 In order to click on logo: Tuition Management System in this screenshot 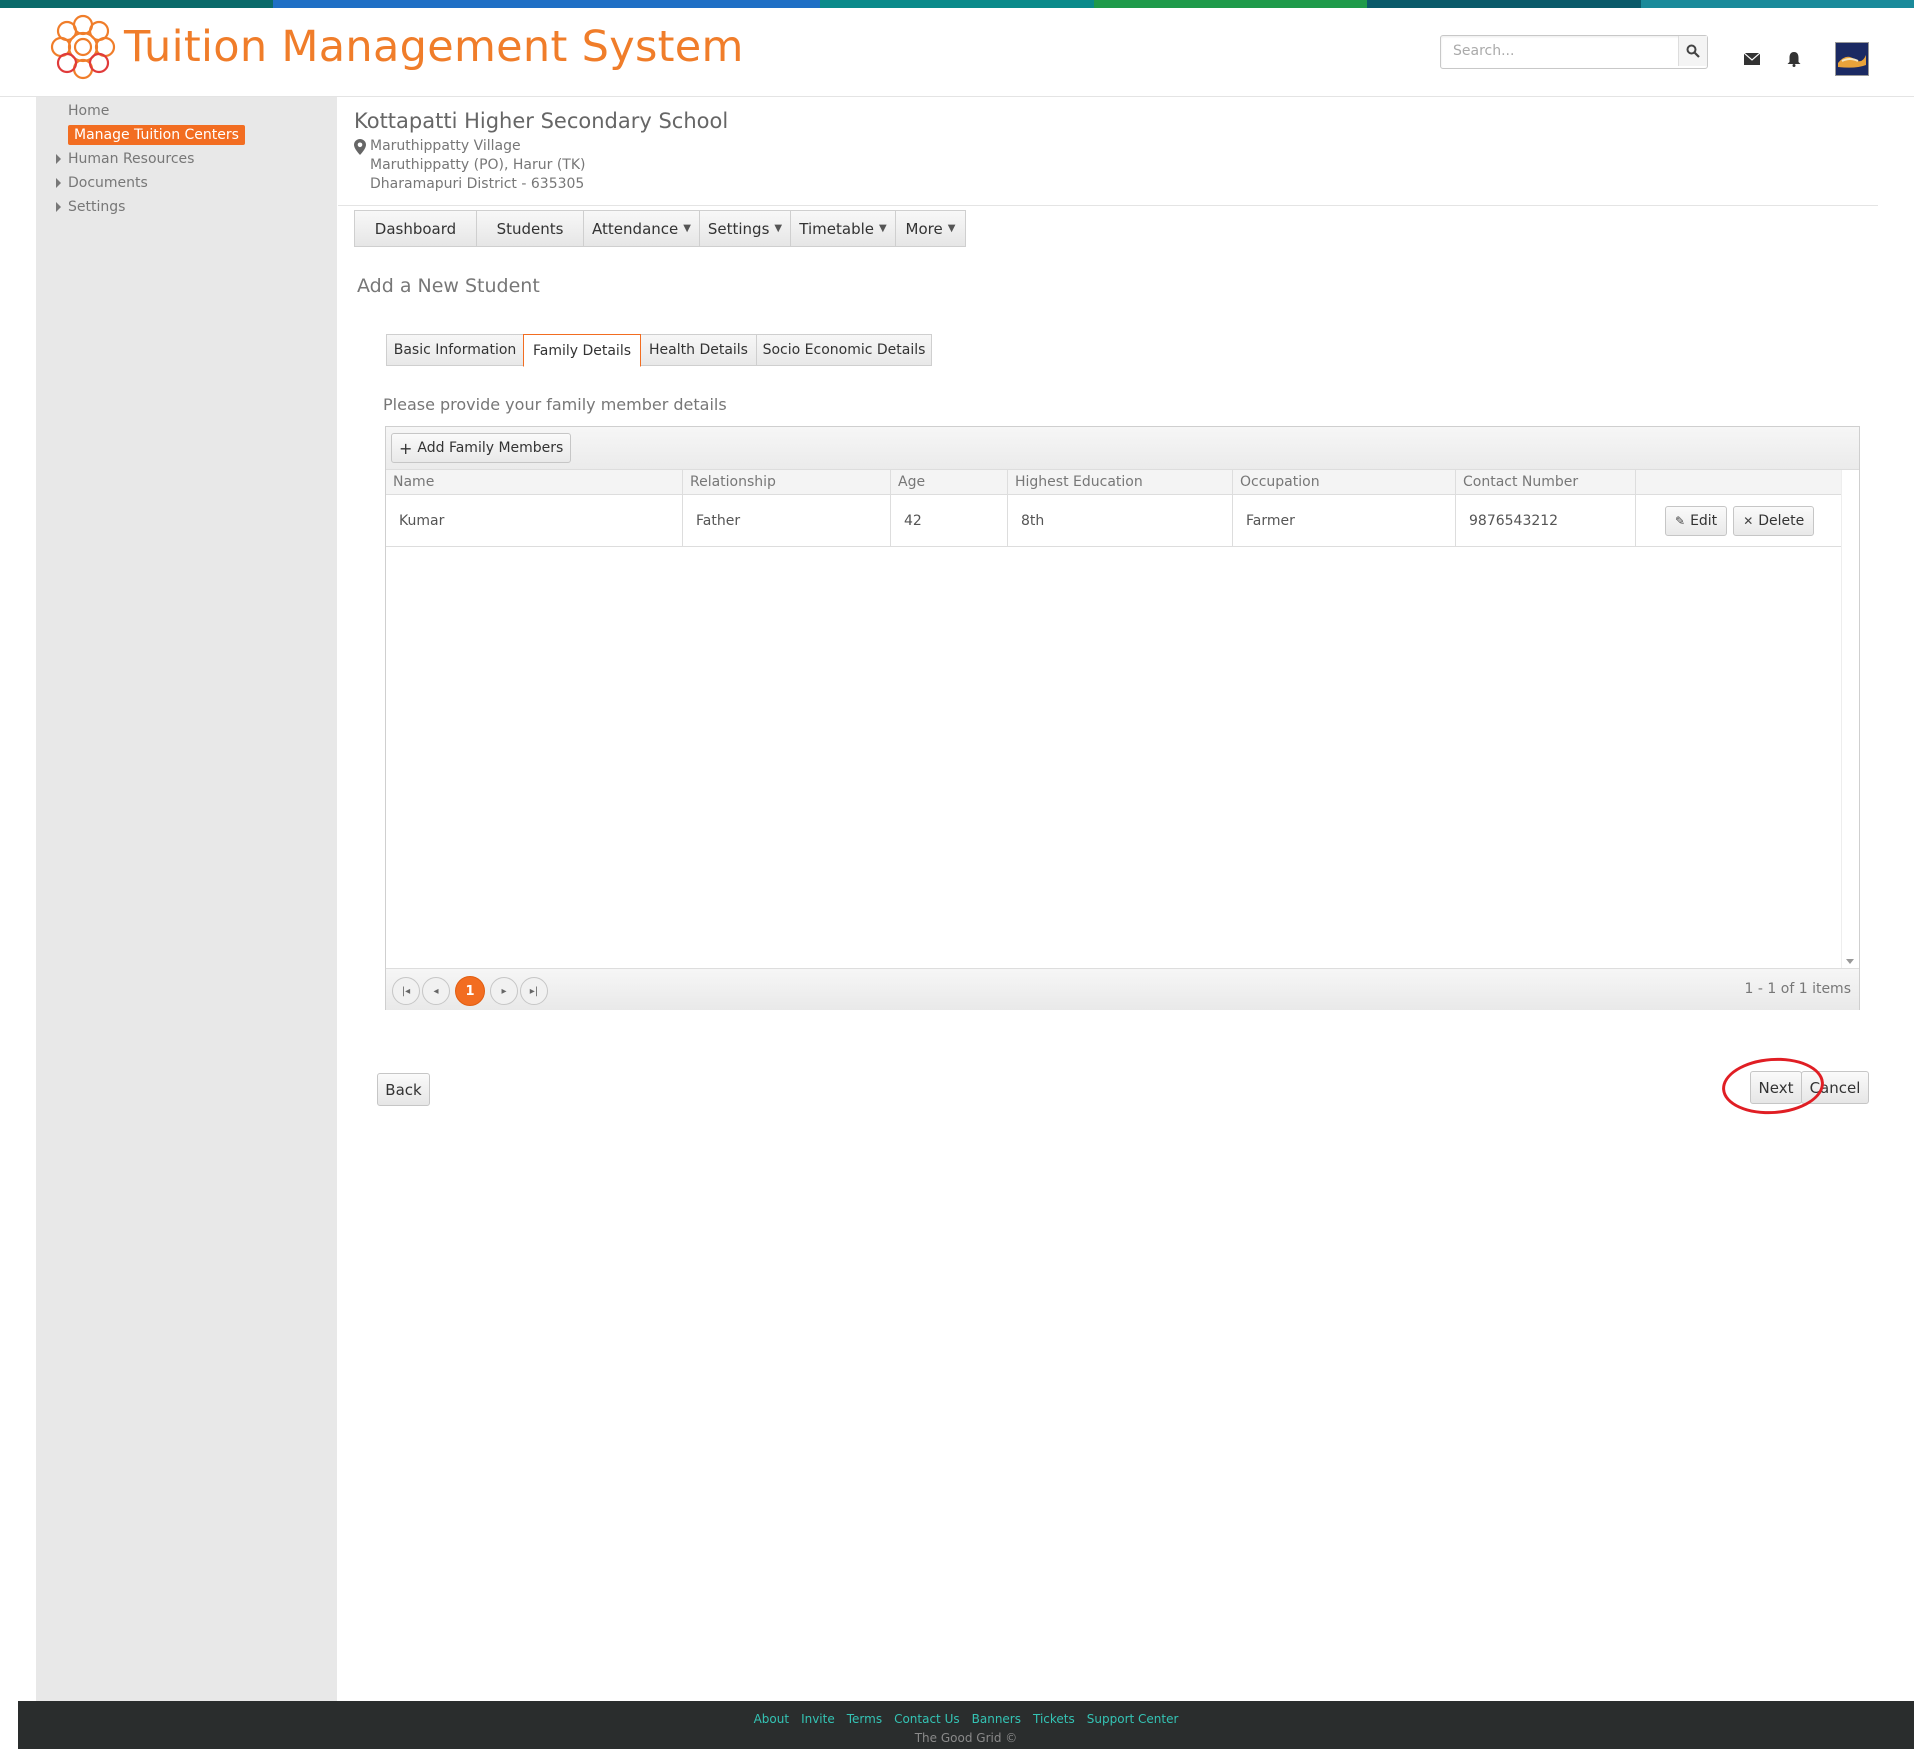, I will do `click(395, 47)`.